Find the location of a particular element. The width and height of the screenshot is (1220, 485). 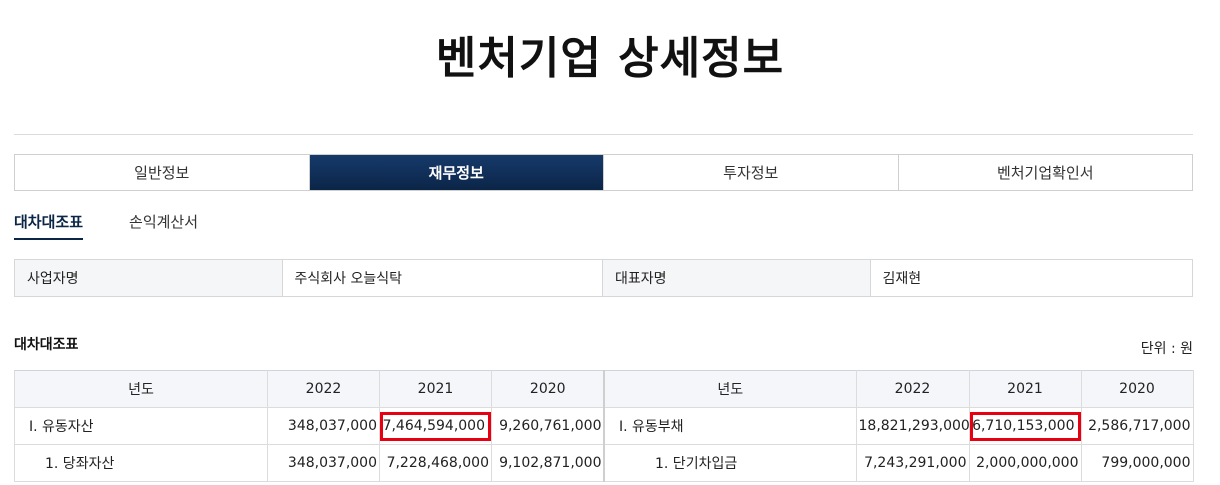

assets-header-row: 년도 2022 2021 2020 is located at coordinates (309, 389).